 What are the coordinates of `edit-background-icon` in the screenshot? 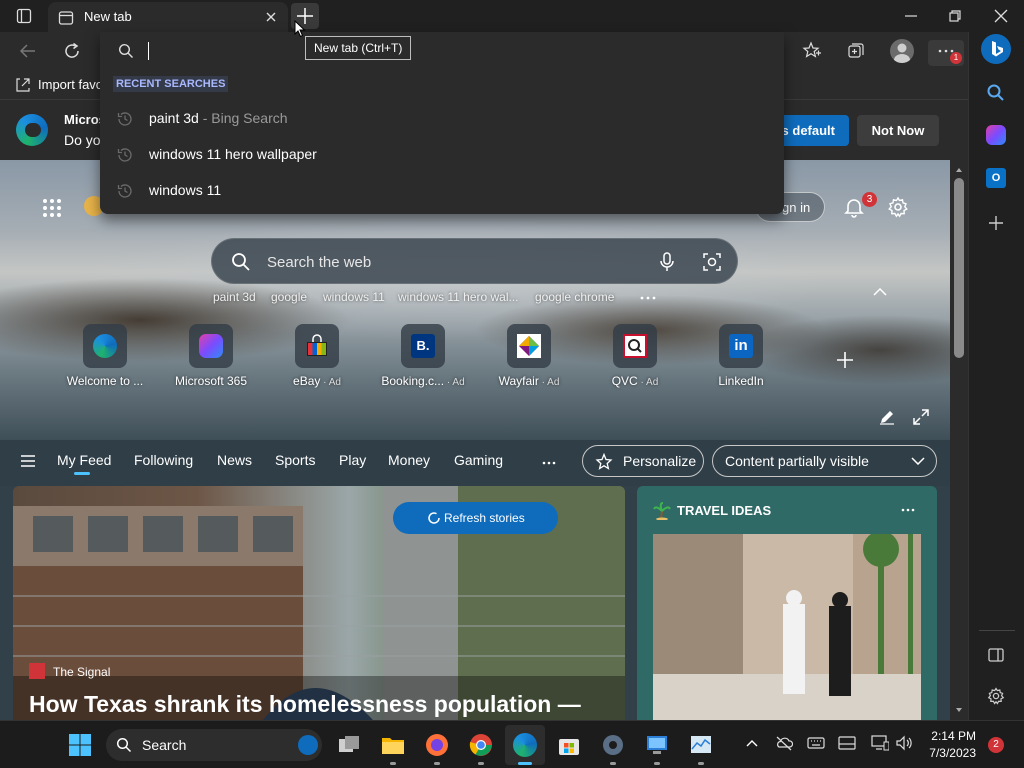 It's located at (887, 417).